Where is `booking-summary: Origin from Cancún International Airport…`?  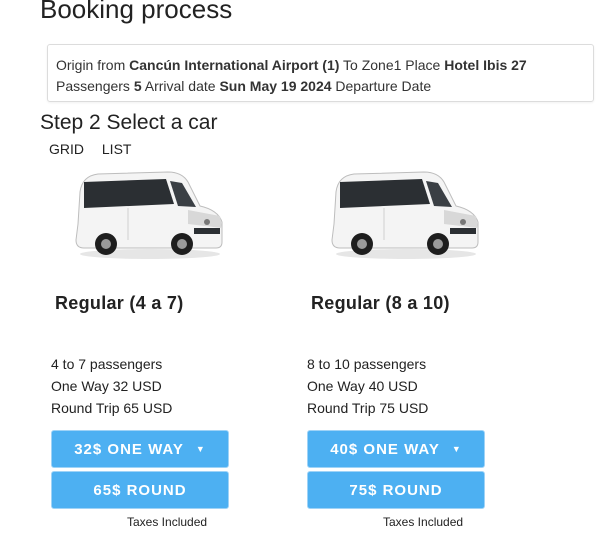
booking-summary: Origin from Cancún International Airport… is located at coordinates (320, 73).